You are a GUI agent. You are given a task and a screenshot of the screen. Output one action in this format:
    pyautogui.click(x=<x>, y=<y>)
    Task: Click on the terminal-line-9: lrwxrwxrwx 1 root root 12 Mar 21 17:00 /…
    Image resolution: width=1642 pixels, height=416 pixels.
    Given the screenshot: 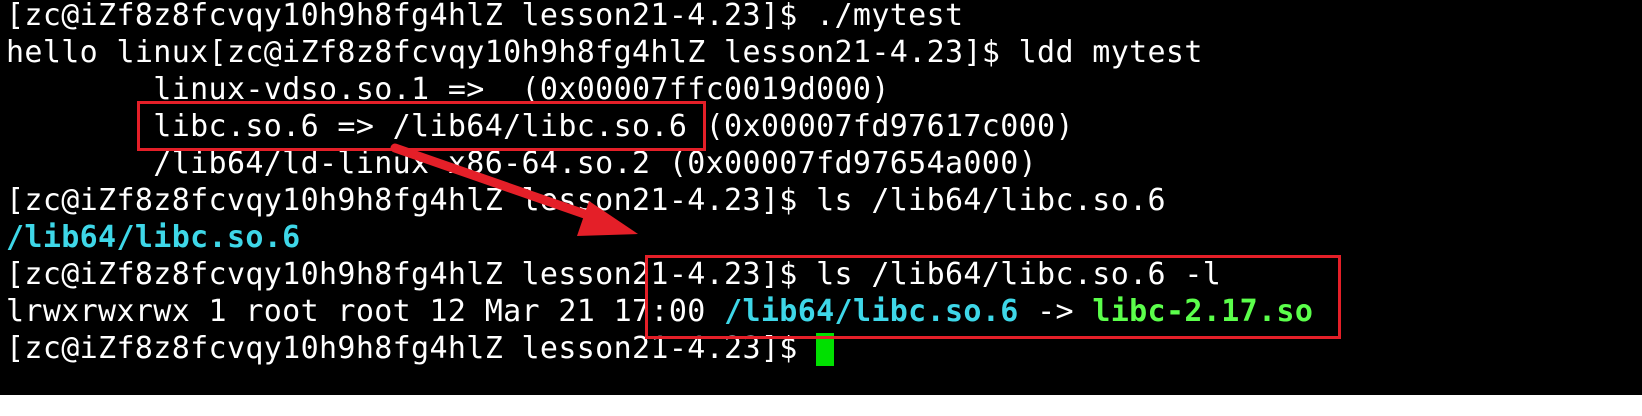 What is the action you would take?
    pyautogui.click(x=659, y=311)
    